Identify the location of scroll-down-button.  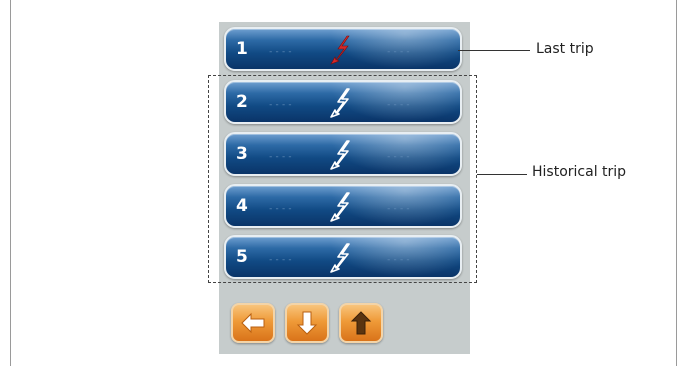
(307, 323).